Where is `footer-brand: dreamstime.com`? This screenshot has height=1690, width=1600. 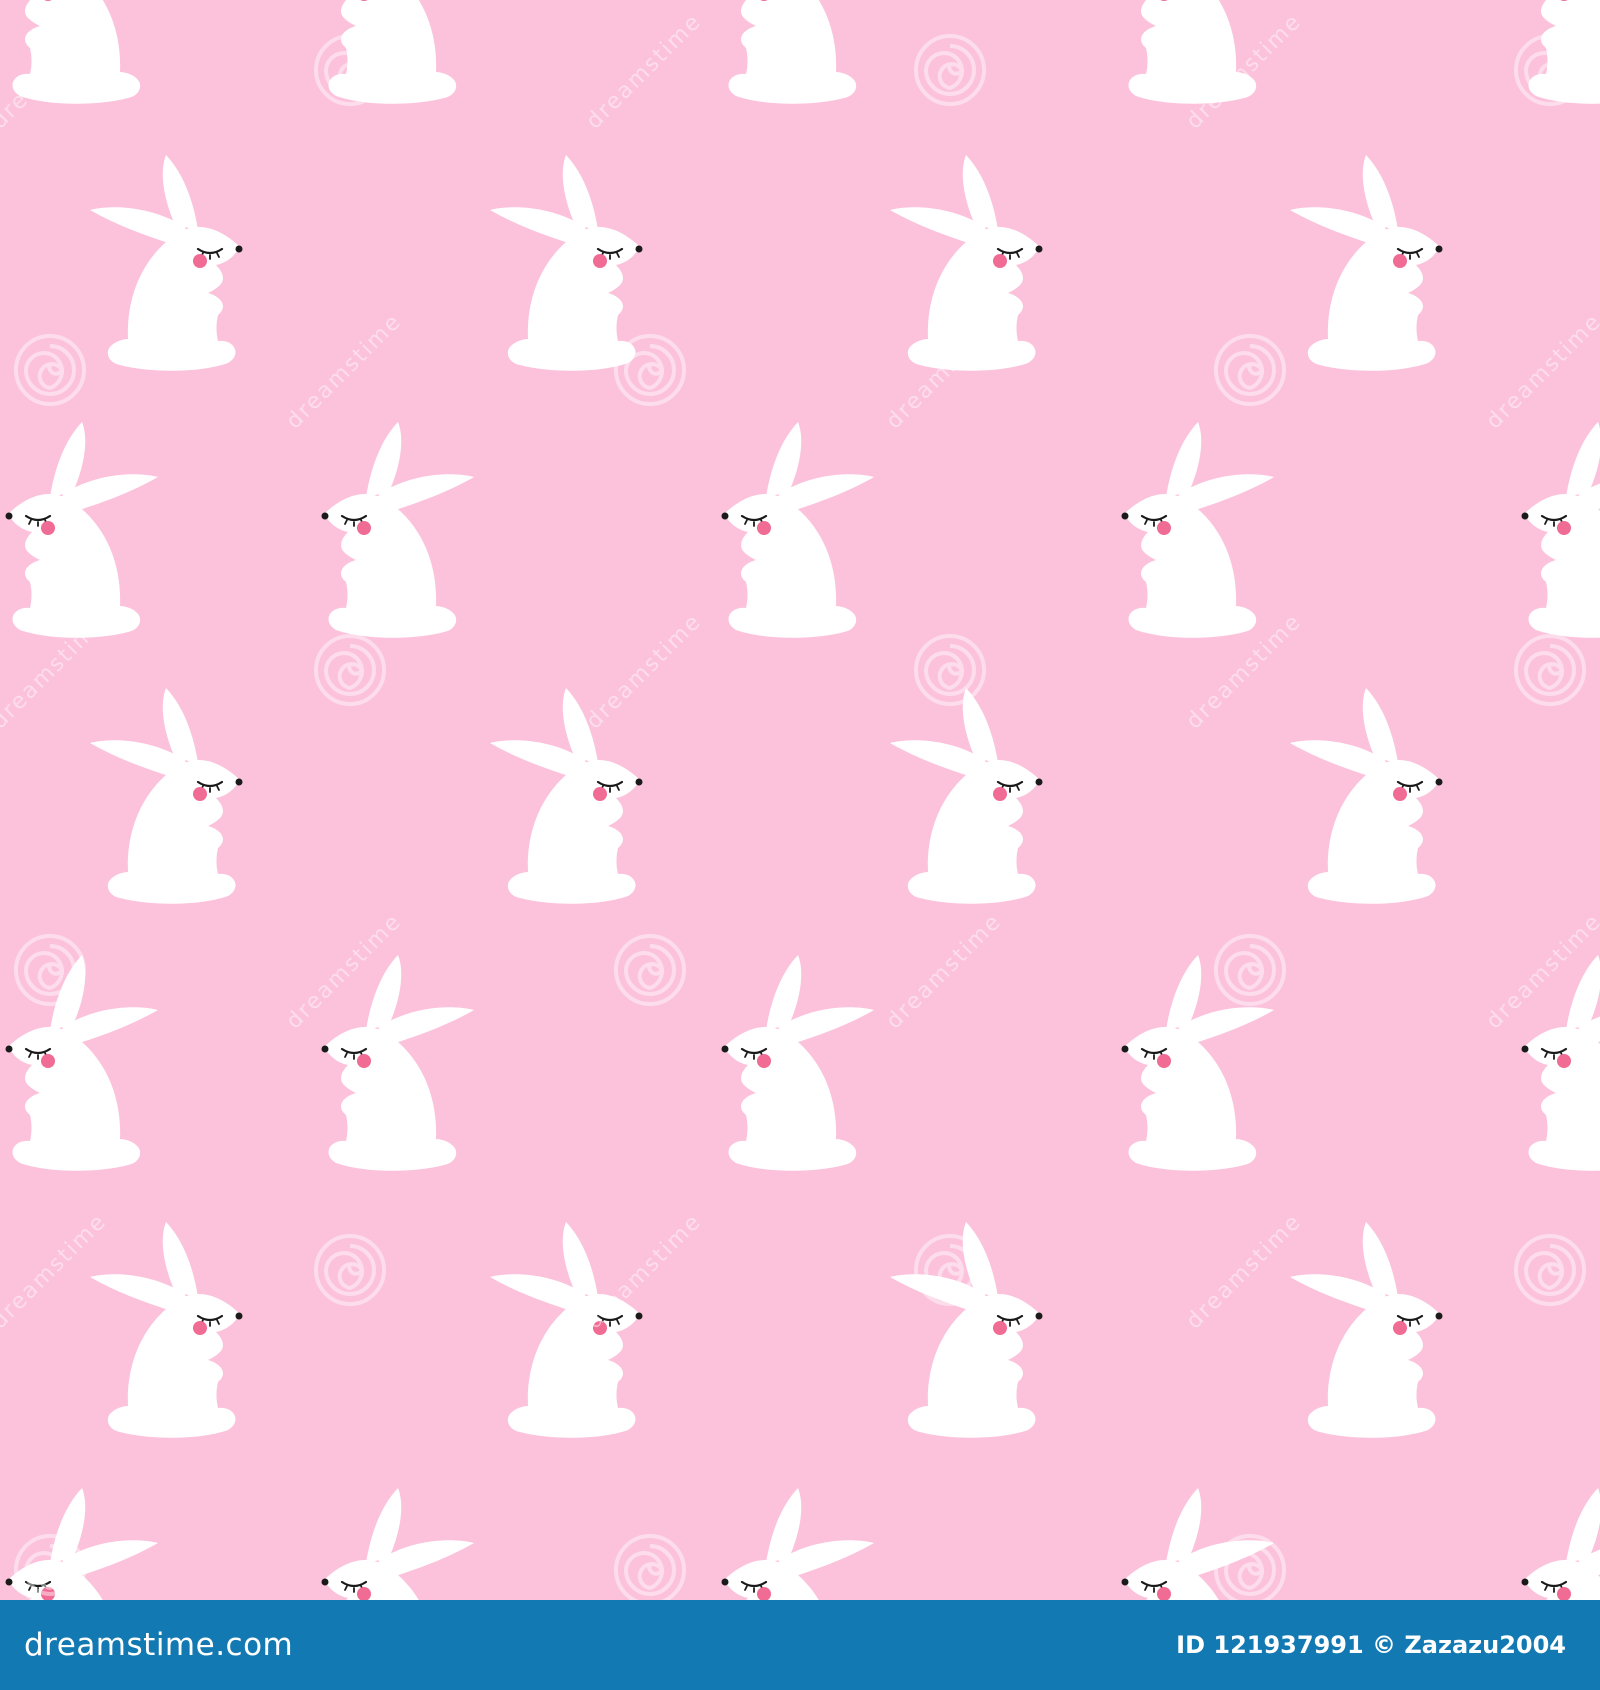 footer-brand: dreamstime.com is located at coordinates (158, 1645).